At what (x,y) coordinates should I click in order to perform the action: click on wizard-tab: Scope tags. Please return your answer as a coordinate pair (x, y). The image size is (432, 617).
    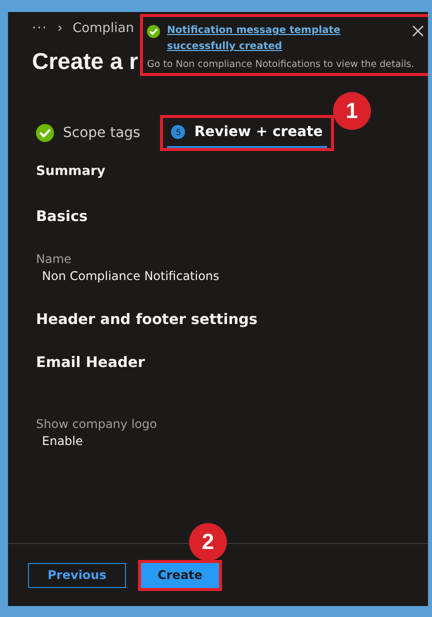
    Looking at the image, I should click on (88, 133).